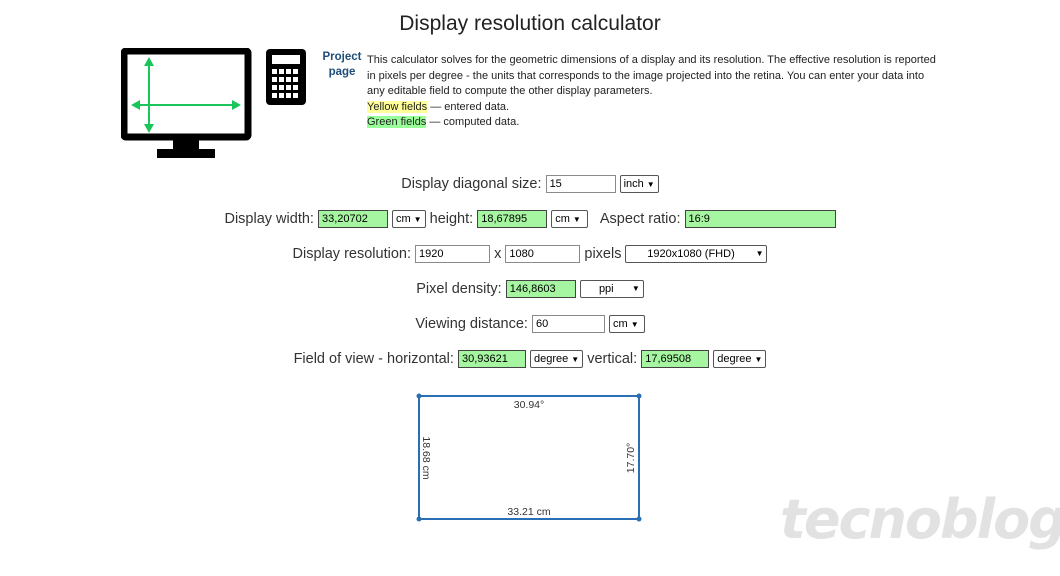 This screenshot has width=1060, height=576. Describe the element at coordinates (471, 184) in the screenshot. I see `diagonal-label: Display diagonal size:` at that location.